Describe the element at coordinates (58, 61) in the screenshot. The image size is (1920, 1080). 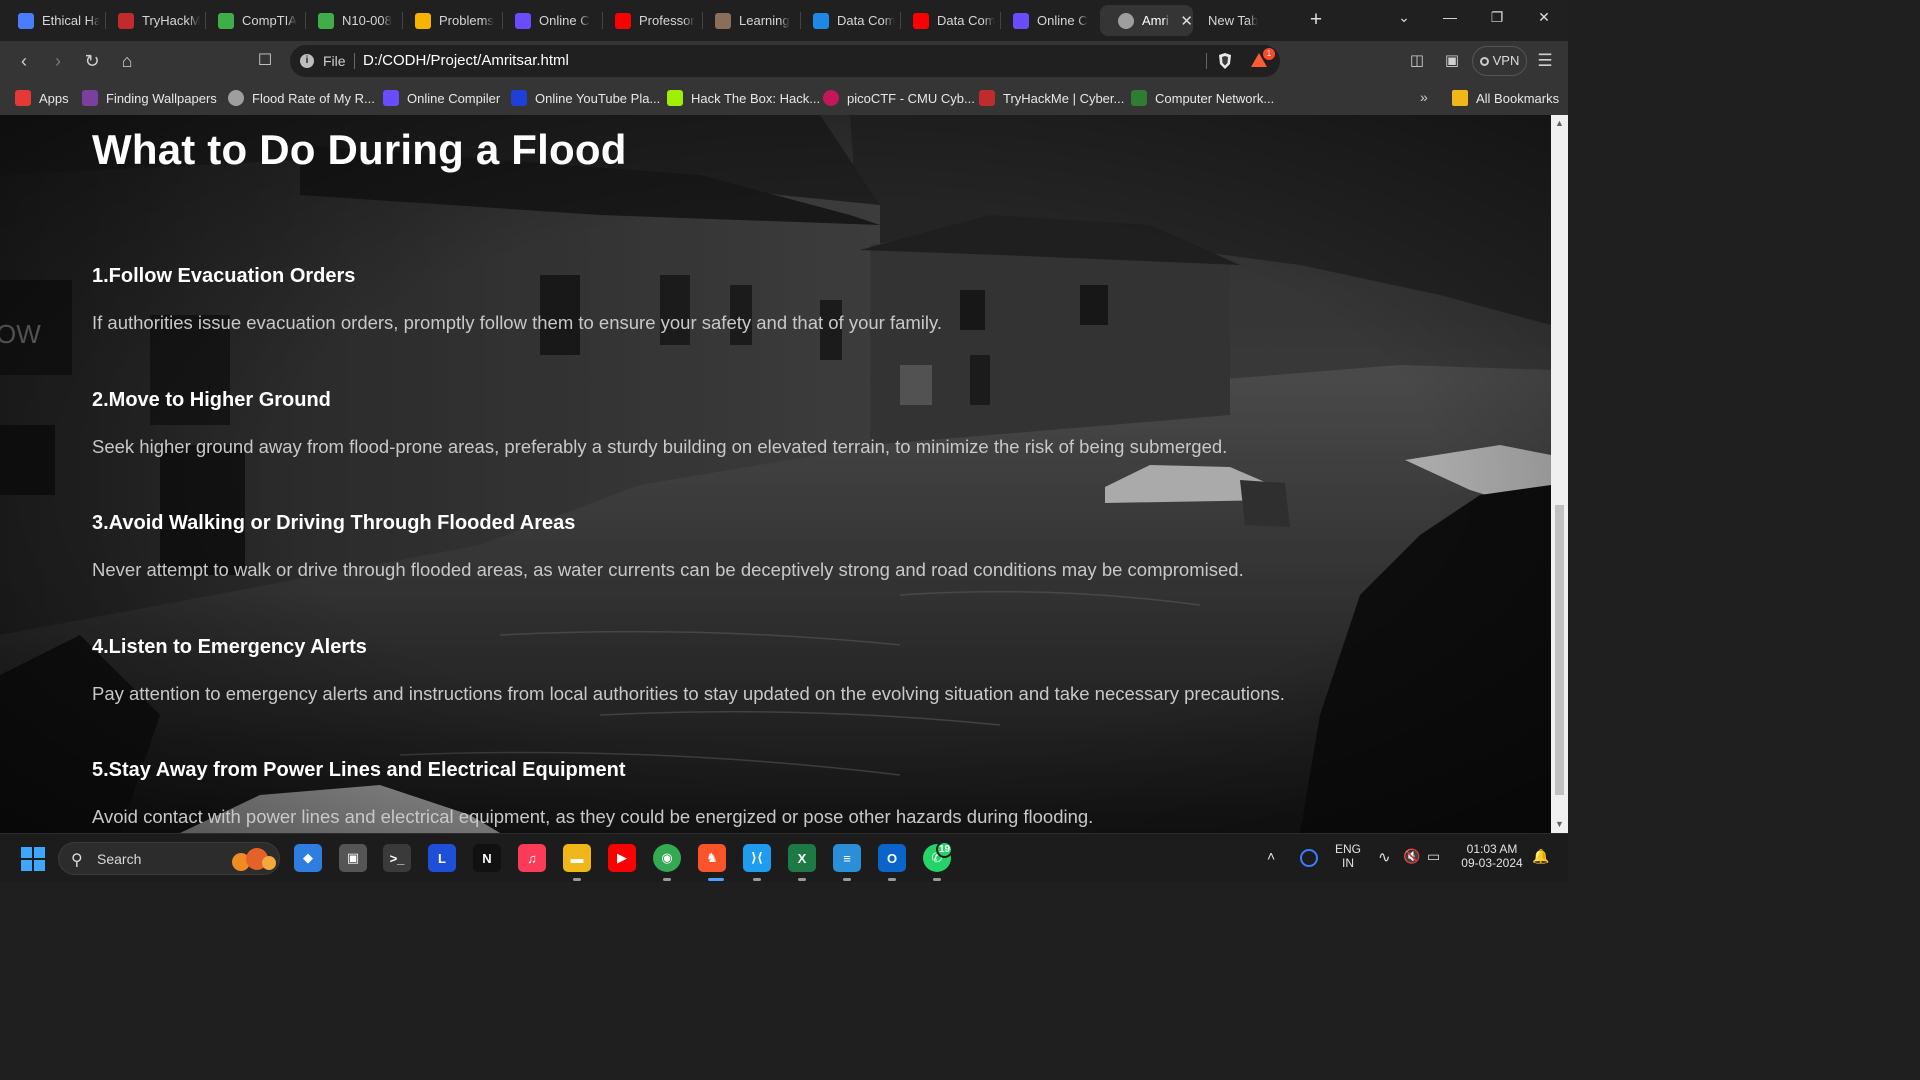
I see `forward-icon: ›` at that location.